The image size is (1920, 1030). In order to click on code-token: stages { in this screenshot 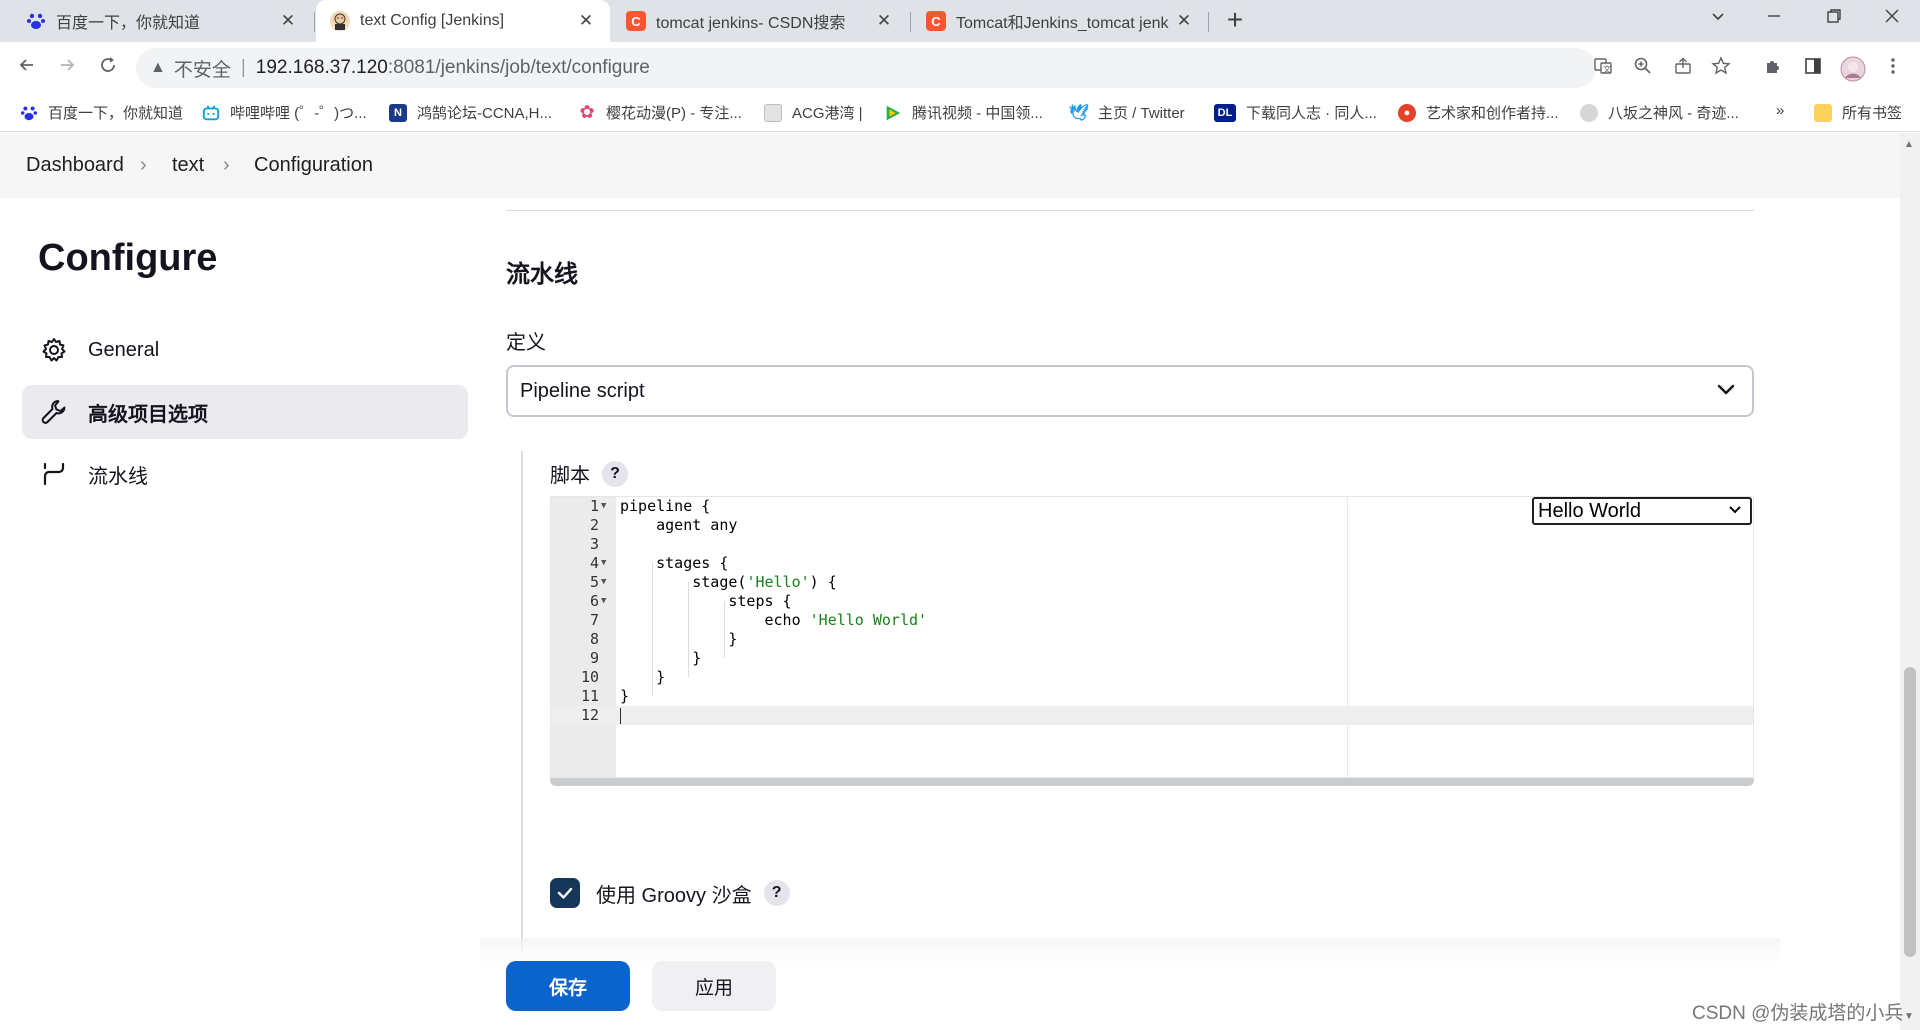, I will do `click(674, 563)`.